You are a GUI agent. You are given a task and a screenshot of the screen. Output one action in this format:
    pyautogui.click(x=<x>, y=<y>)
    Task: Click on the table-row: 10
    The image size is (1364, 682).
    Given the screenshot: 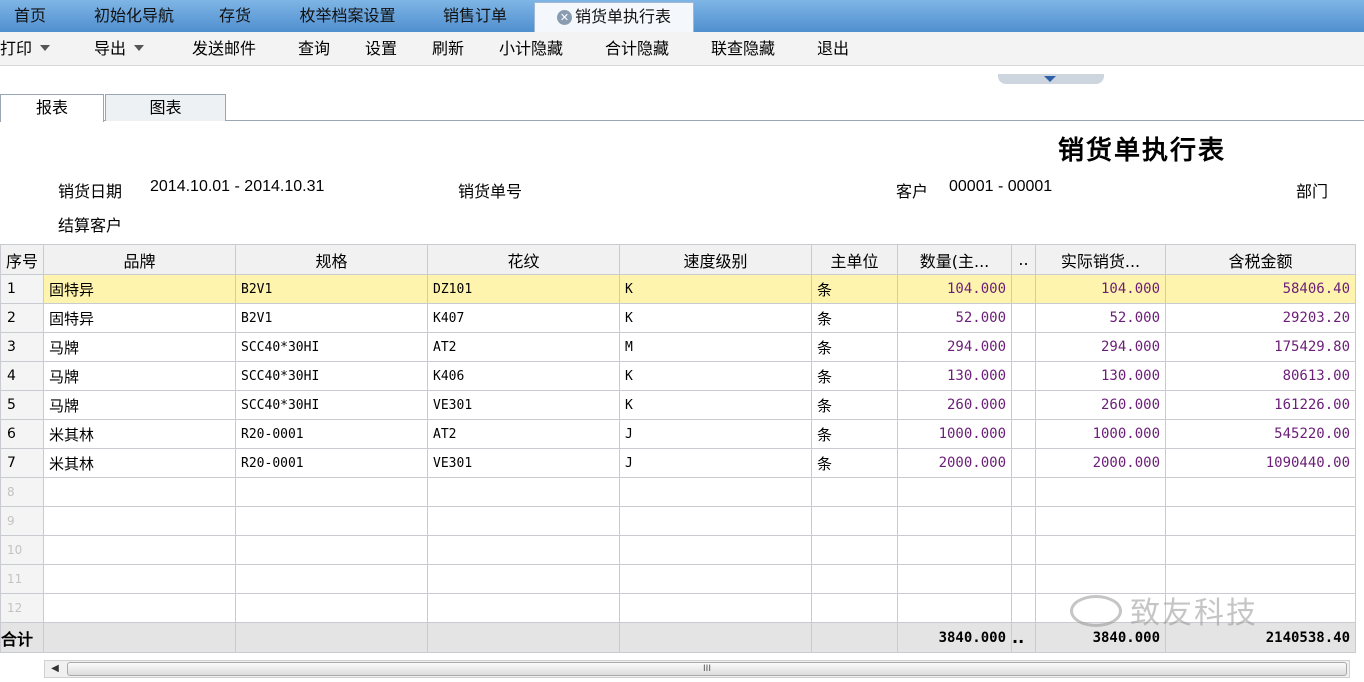 What is the action you would take?
    pyautogui.click(x=678, y=550)
    